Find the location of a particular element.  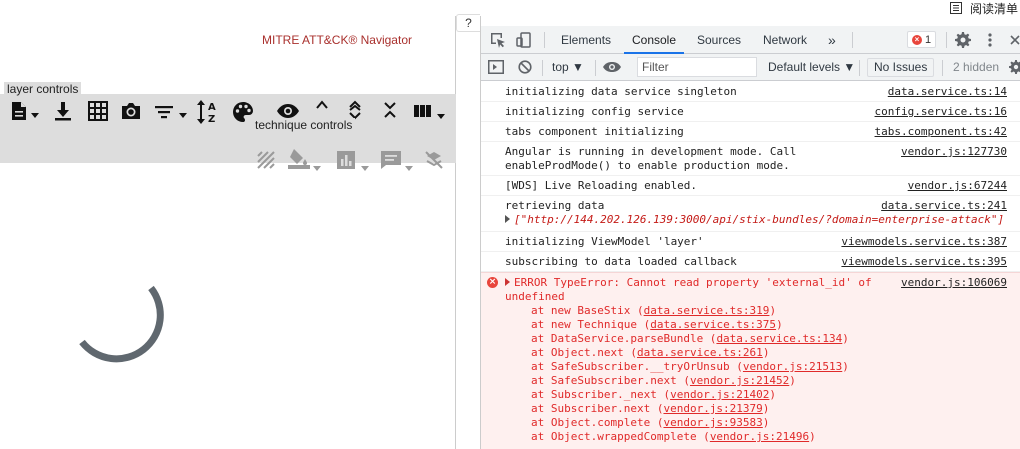

frame-location-link: data.service.ts:261 is located at coordinates (700, 352).